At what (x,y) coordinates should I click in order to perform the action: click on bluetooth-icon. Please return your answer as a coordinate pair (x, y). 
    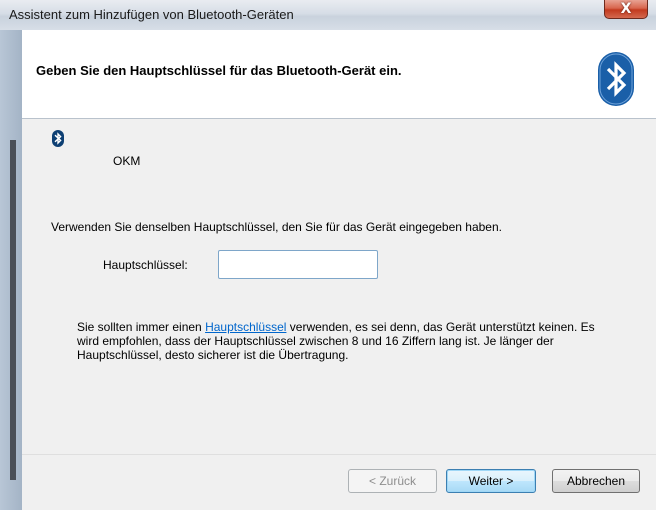
    Looking at the image, I should click on (616, 79).